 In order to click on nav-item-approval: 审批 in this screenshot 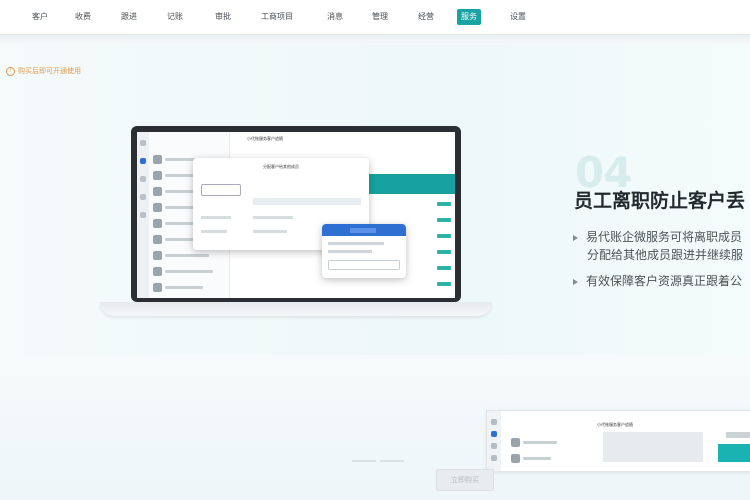, I will do `click(223, 17)`.